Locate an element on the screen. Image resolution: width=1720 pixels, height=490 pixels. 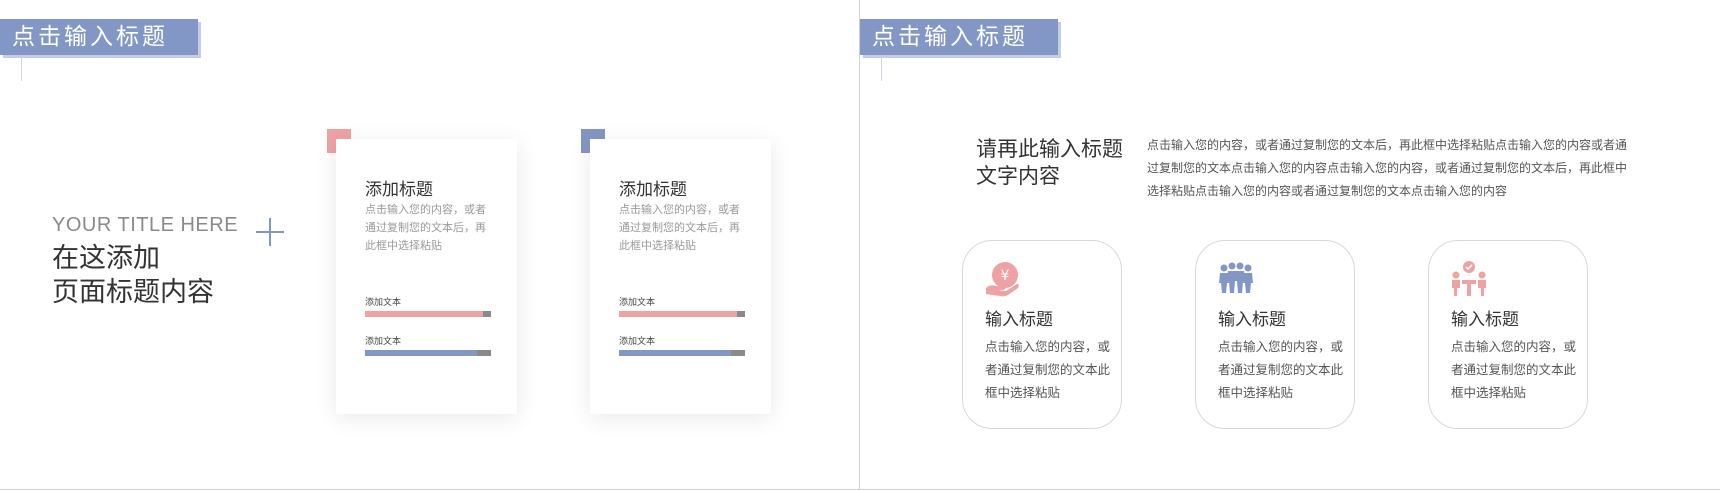
team-icon is located at coordinates (1236, 279).